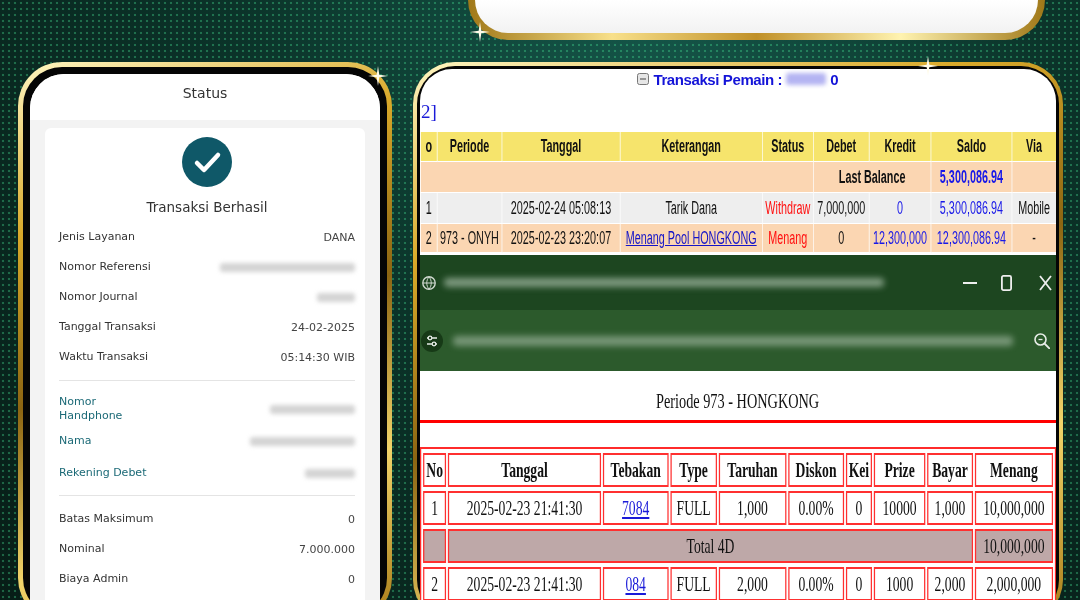 Image resolution: width=1080 pixels, height=600 pixels. Describe the element at coordinates (788, 208) in the screenshot. I see `table-cell: Withdraw` at that location.